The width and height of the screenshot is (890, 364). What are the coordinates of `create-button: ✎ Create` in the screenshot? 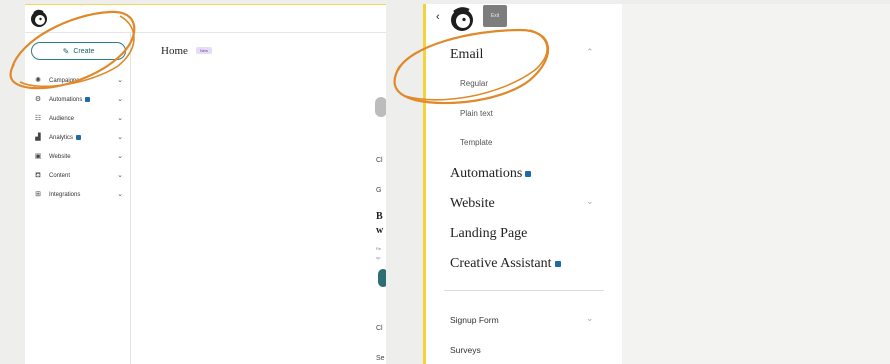 It's located at (78, 51).